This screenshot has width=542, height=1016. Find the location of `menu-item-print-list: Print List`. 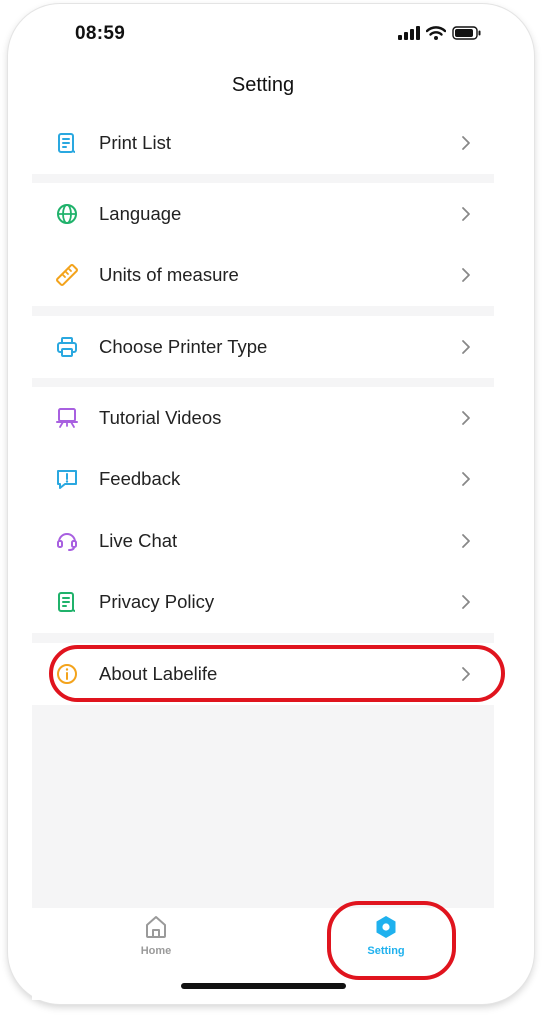

menu-item-print-list: Print List is located at coordinates (263, 143).